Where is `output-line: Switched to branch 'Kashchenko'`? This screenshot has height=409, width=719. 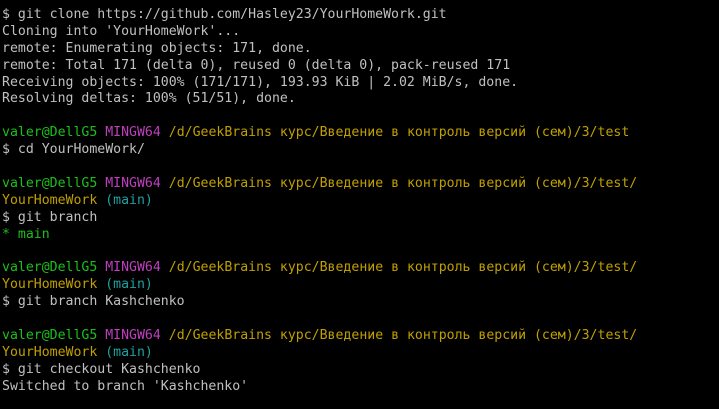
output-line: Switched to branch 'Kashchenko' is located at coordinates (360, 387).